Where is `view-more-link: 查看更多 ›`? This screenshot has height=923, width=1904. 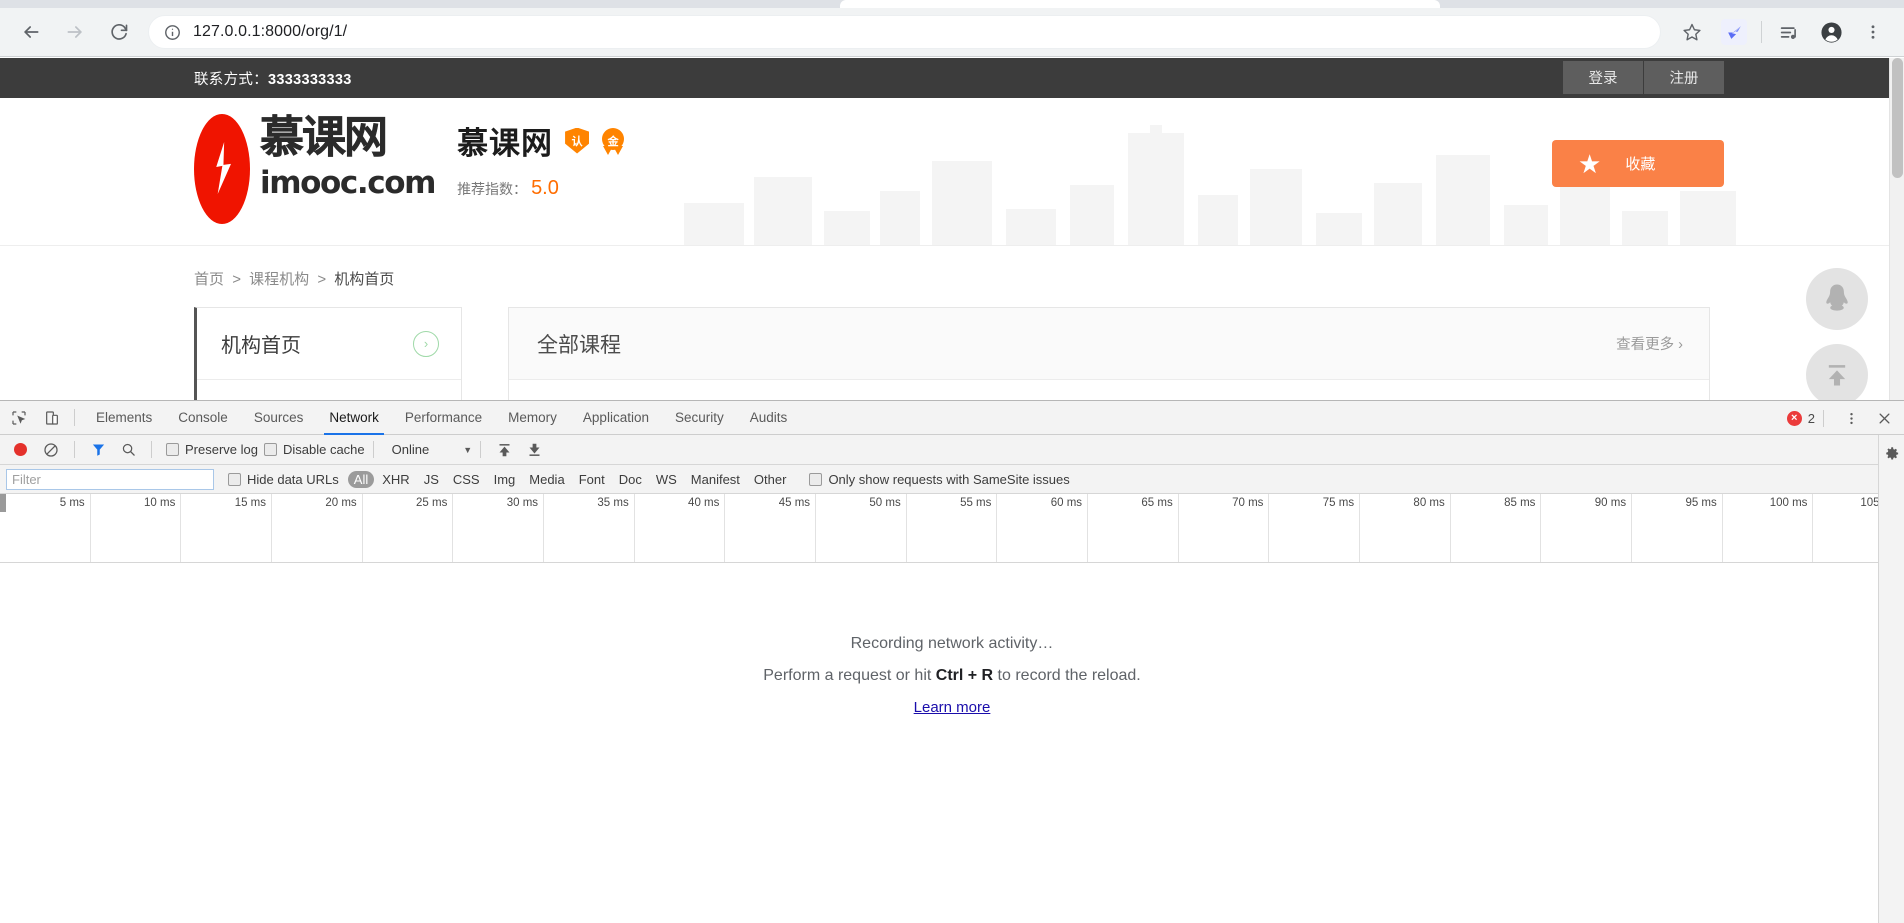 view-more-link: 查看更多 › is located at coordinates (1649, 343).